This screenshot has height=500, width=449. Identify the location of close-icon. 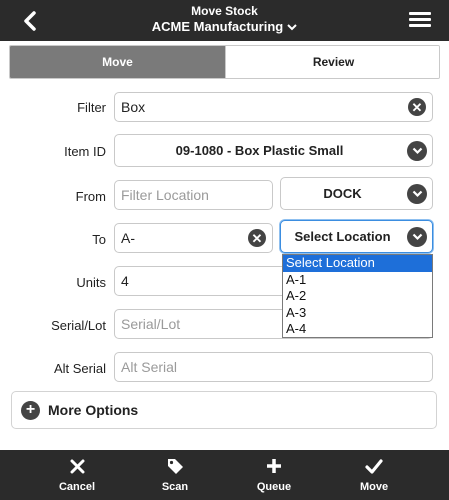
(77, 466).